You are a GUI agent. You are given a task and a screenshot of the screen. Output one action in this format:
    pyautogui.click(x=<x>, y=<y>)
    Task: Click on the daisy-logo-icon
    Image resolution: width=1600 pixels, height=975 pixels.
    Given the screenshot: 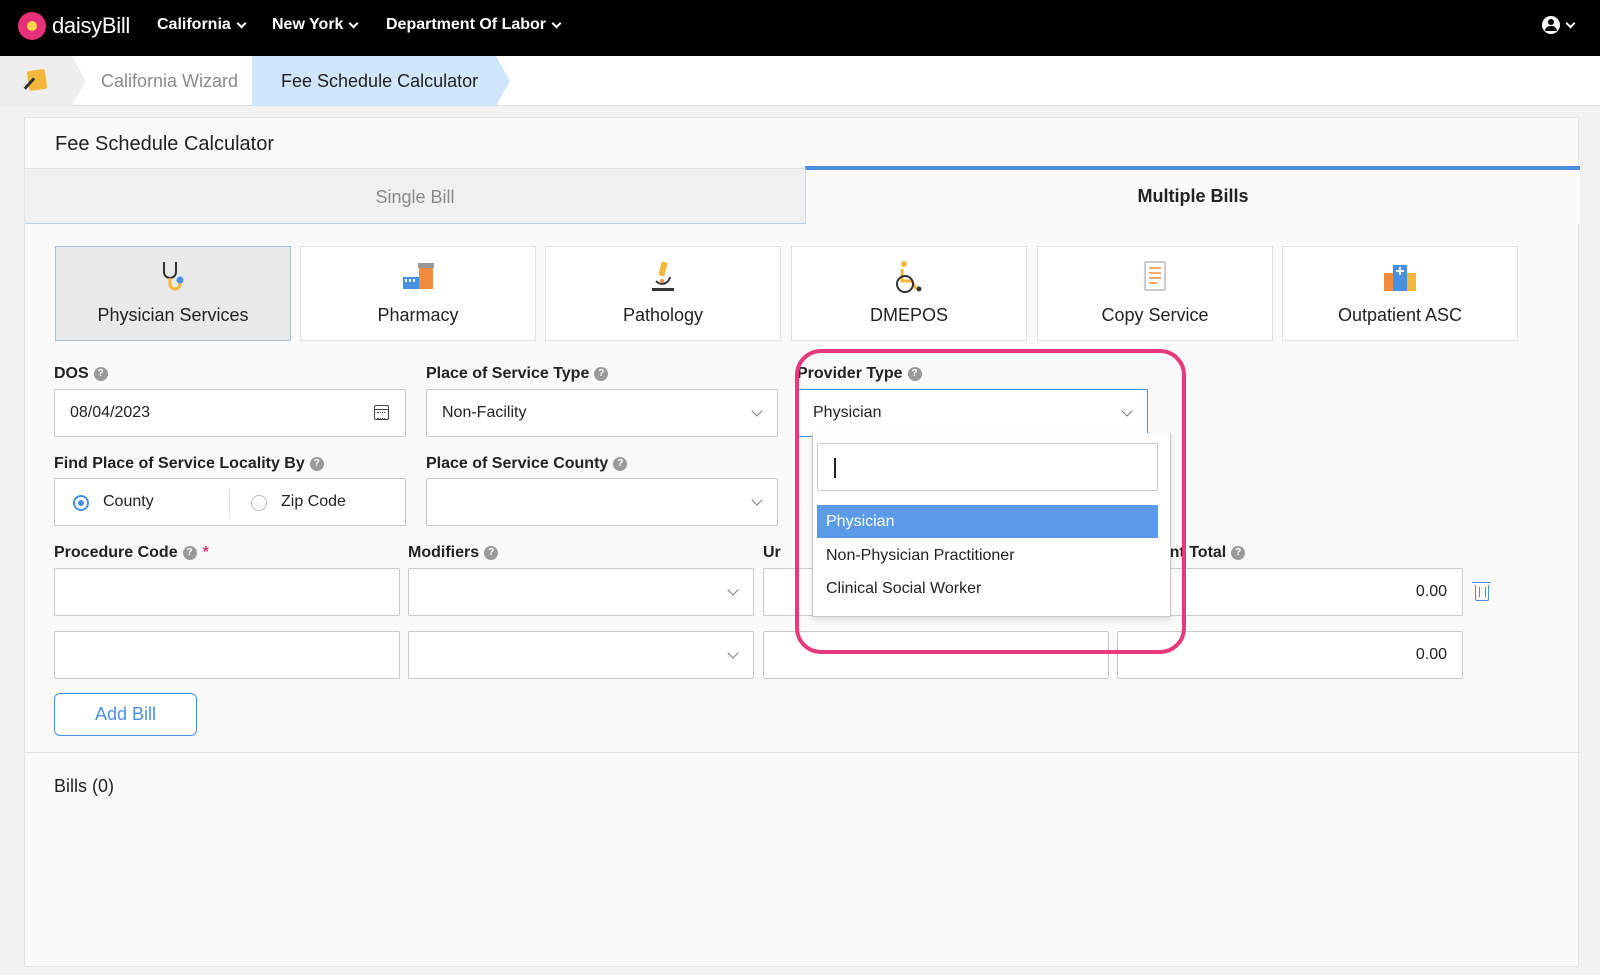 What is the action you would take?
    pyautogui.click(x=32, y=26)
    